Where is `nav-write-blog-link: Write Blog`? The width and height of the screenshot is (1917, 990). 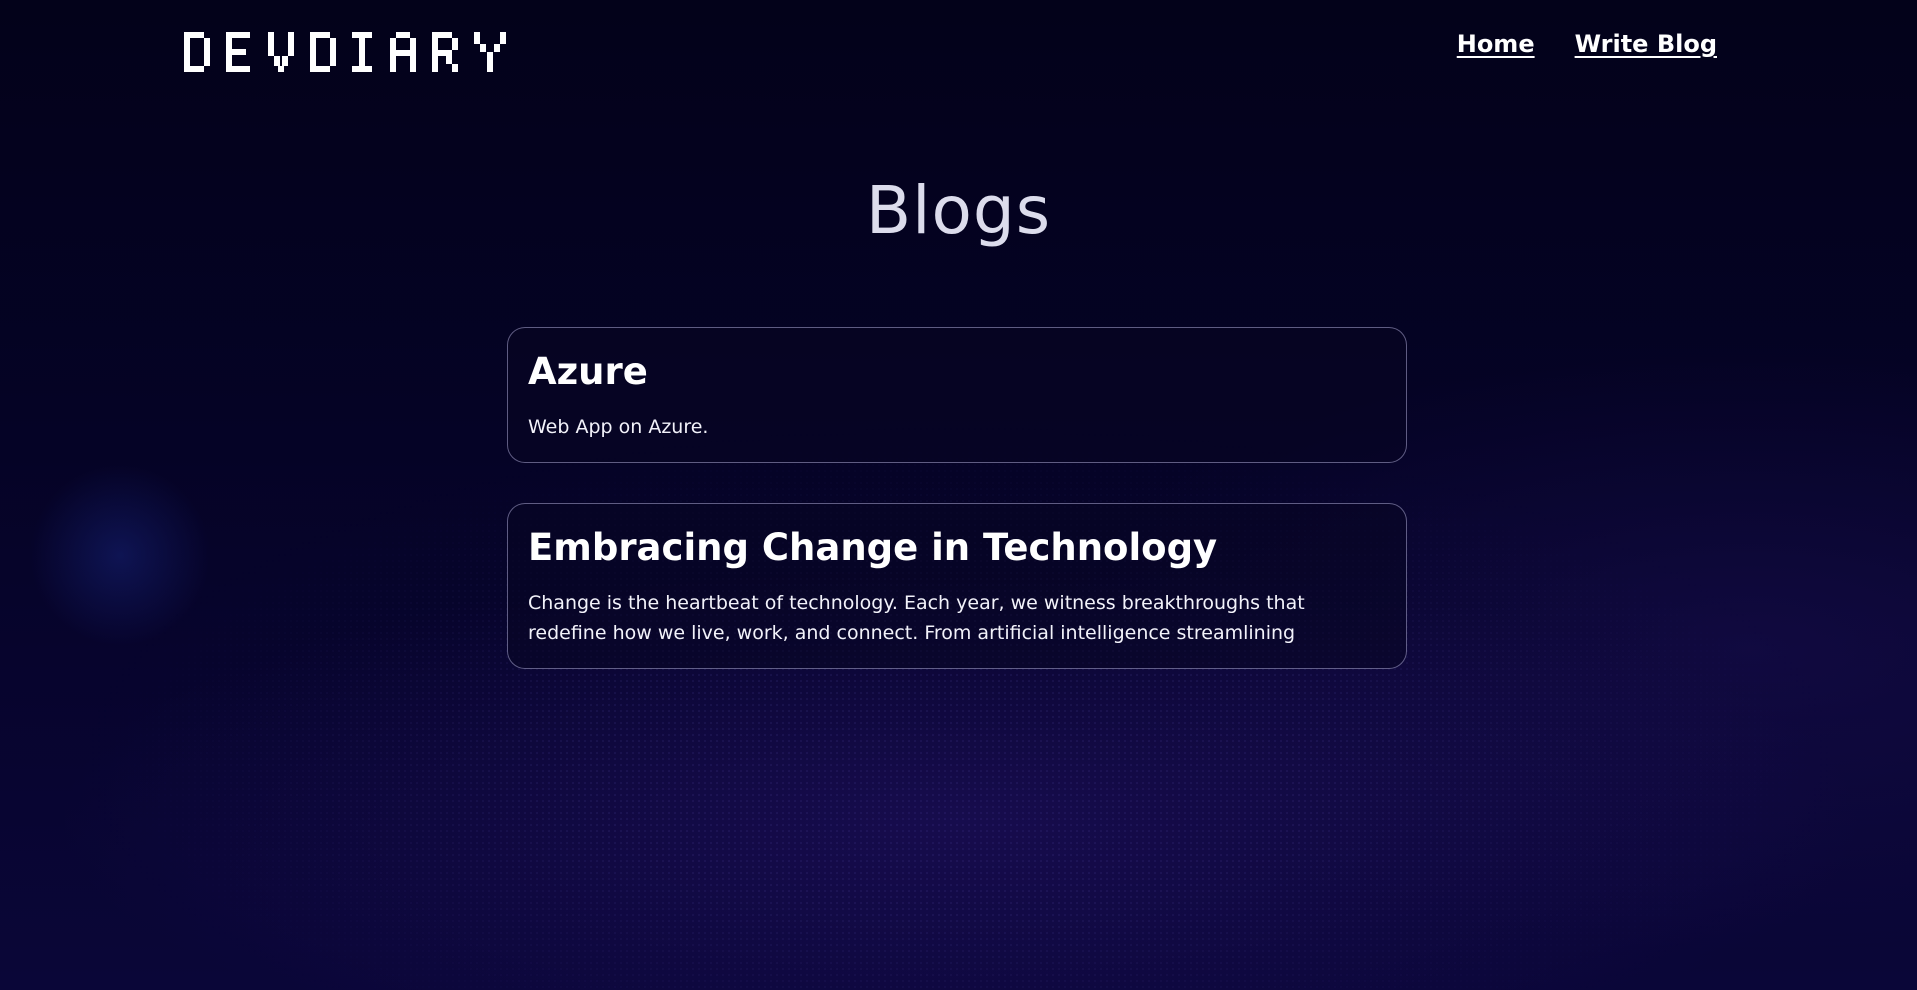 nav-write-blog-link: Write Blog is located at coordinates (1646, 44).